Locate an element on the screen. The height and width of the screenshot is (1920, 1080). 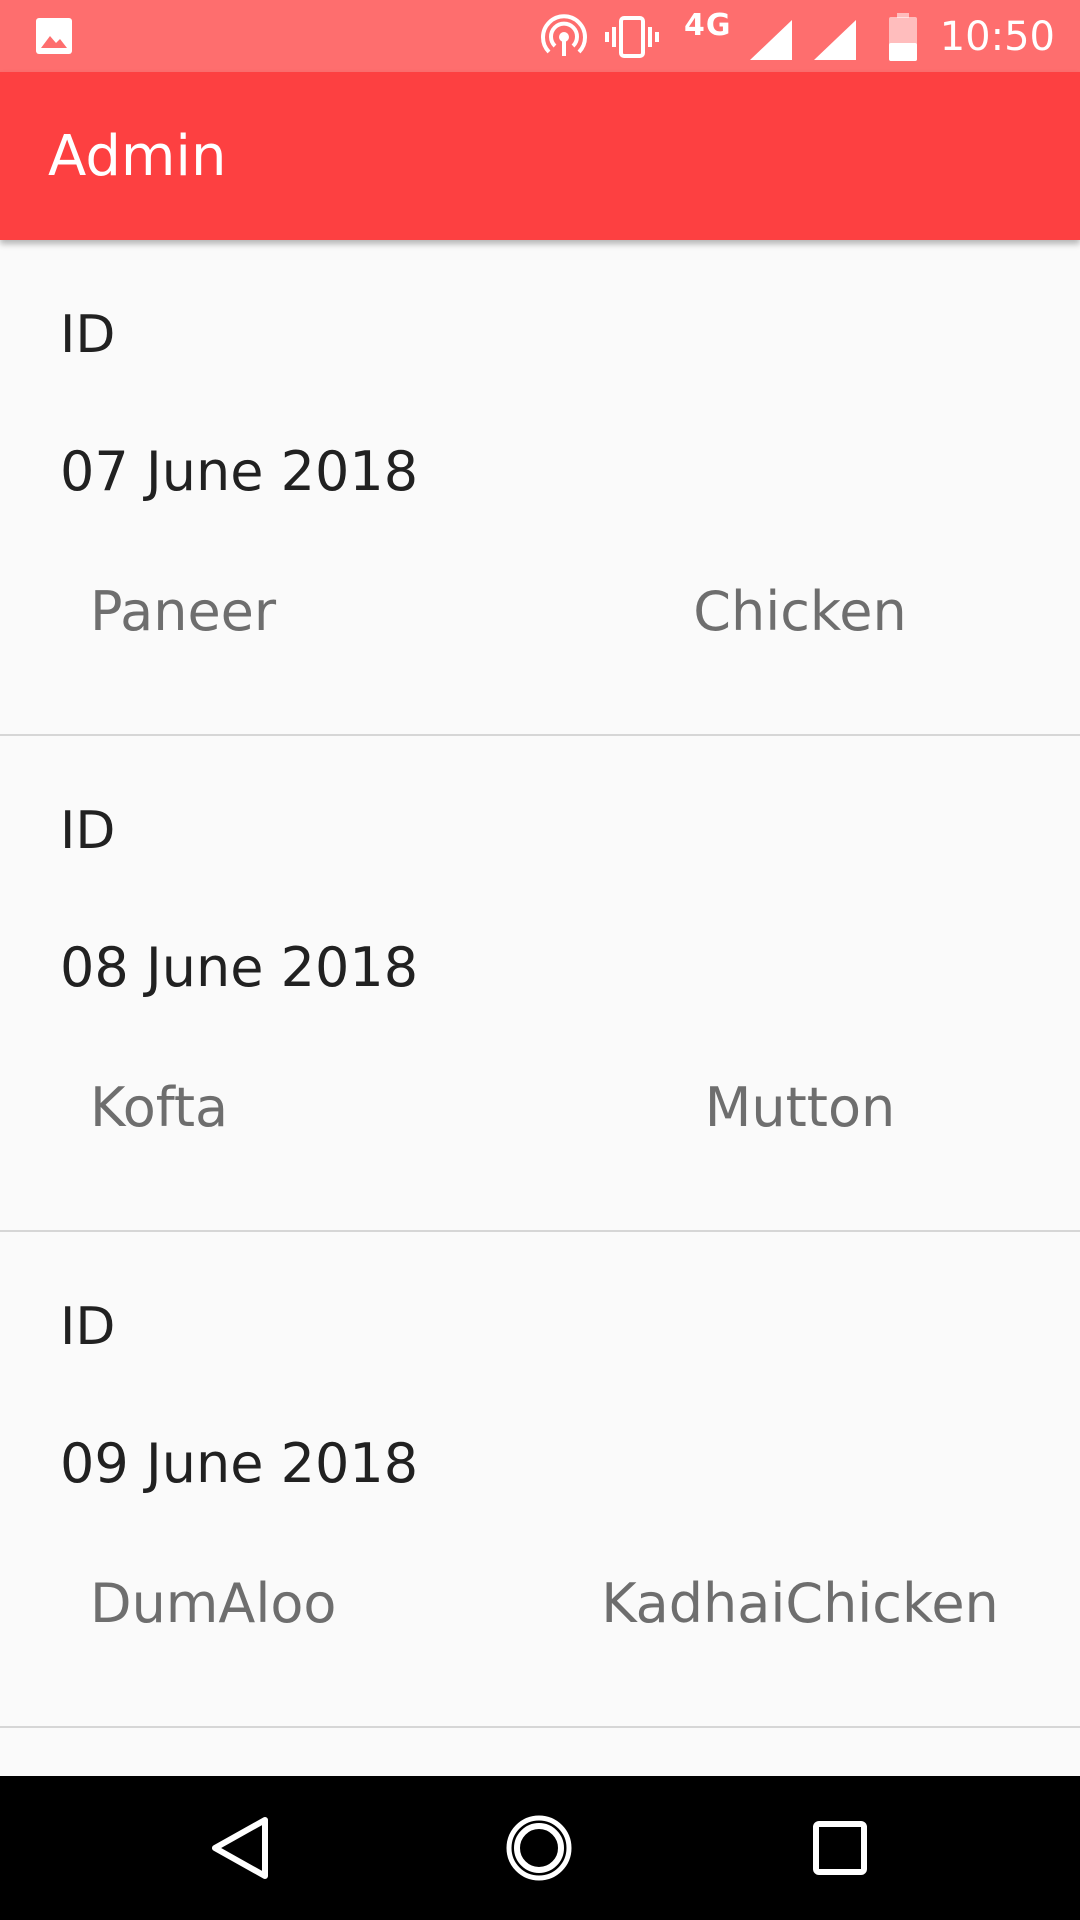
order-date: 08 June 2018 is located at coordinates (239, 967).